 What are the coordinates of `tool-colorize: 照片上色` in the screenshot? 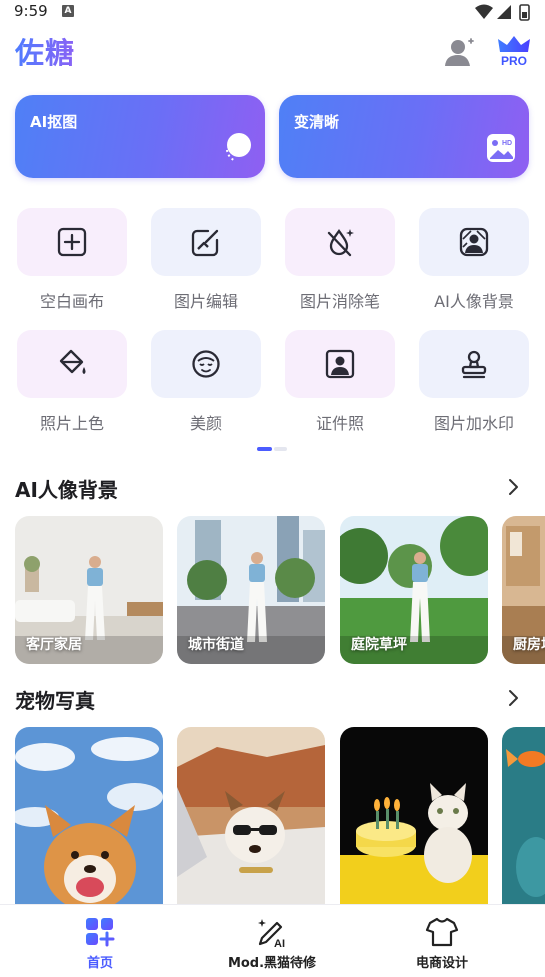 It's located at (72, 382).